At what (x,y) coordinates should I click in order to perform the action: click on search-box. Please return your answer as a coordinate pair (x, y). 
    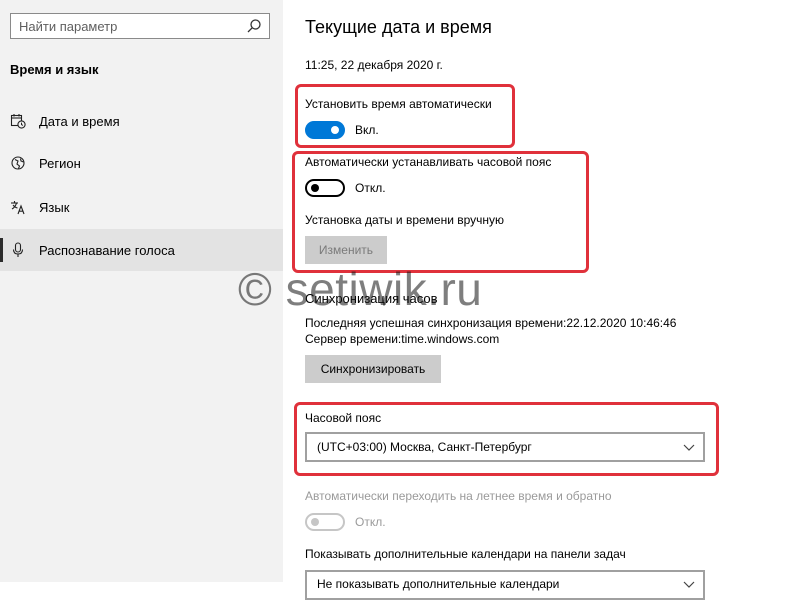
    Looking at the image, I should click on (140, 26).